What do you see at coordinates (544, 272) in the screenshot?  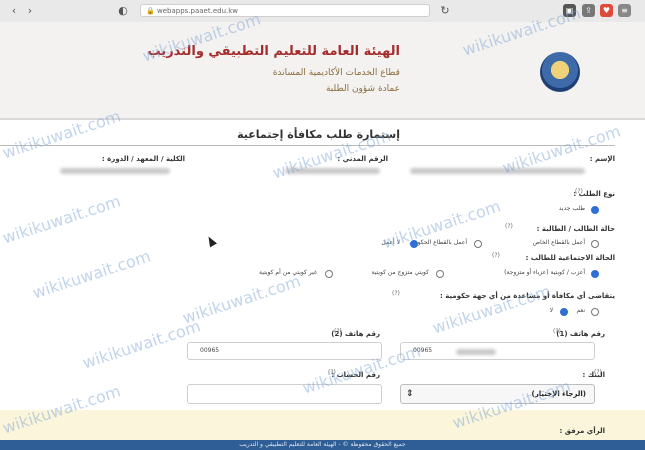 I see `social-single-label: أعزب / كويتية (عزباء أو متزوجة)` at bounding box center [544, 272].